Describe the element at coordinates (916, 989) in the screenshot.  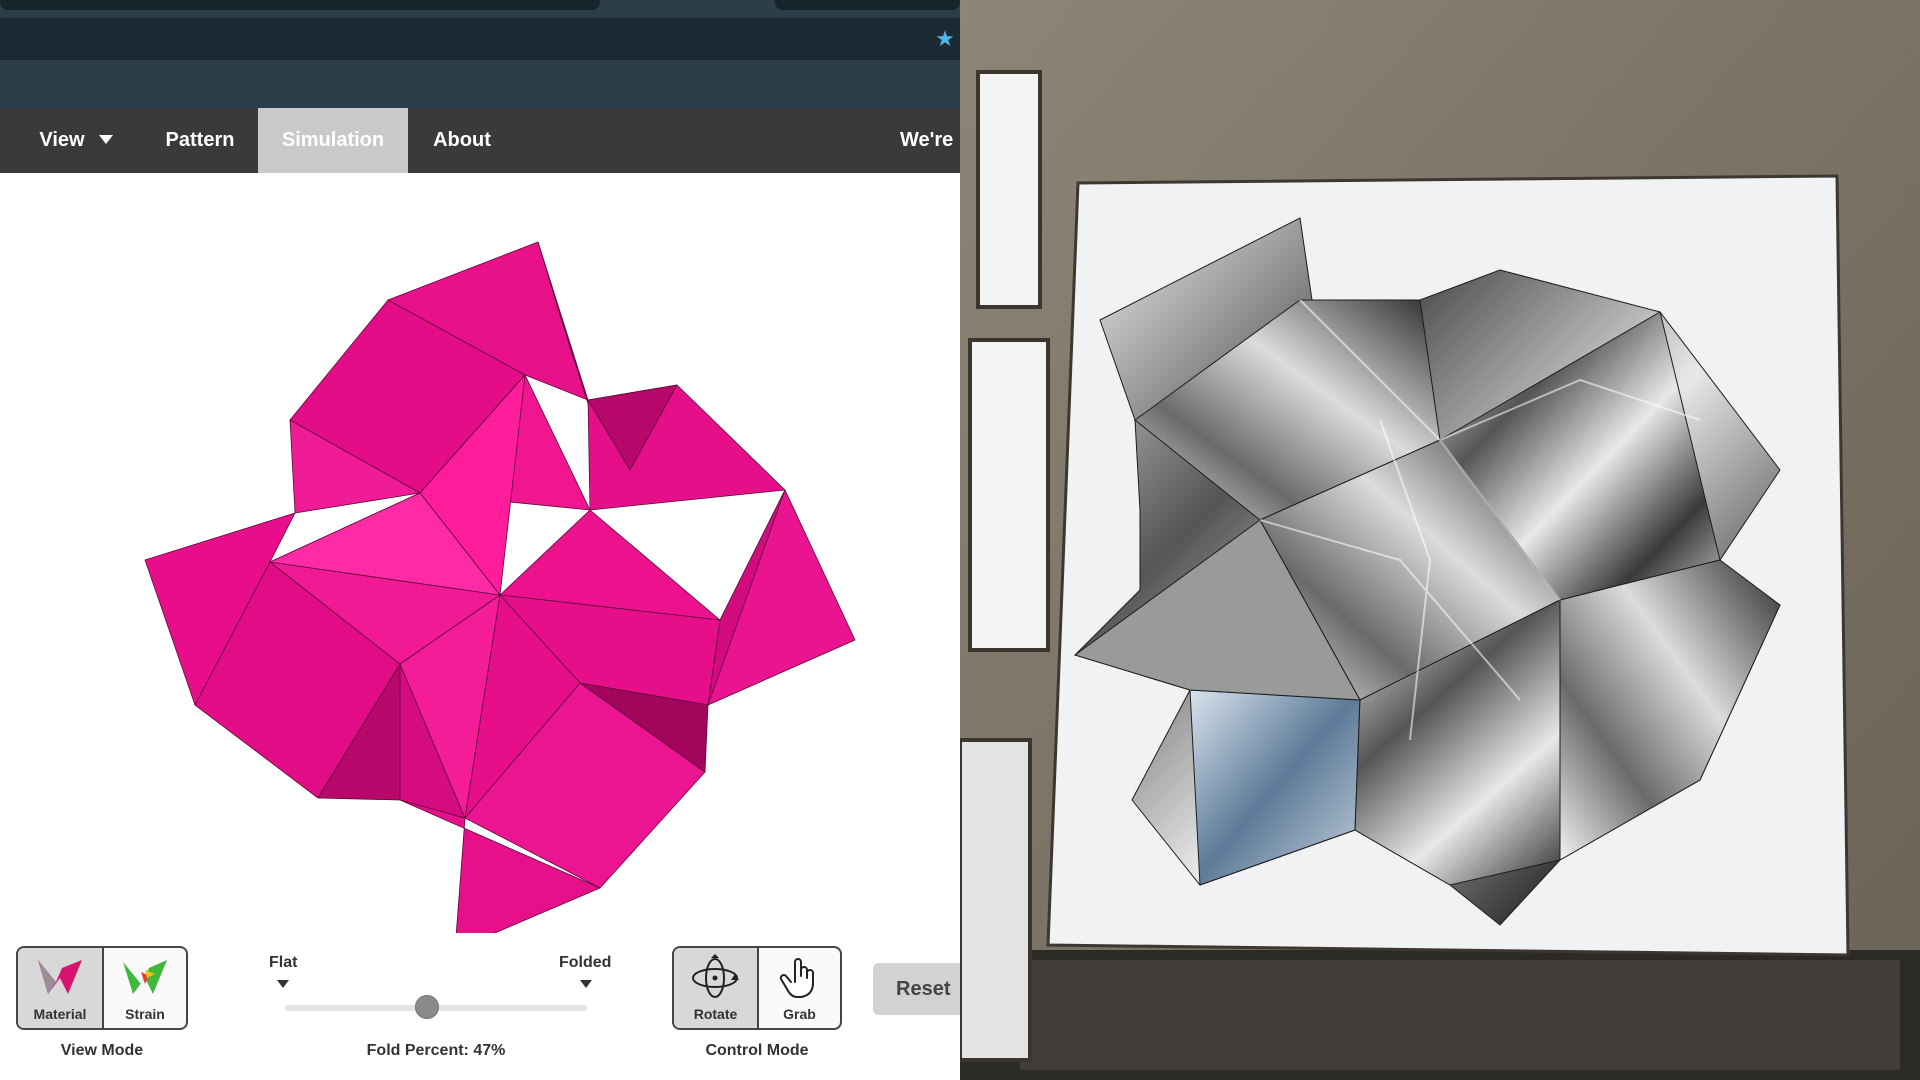
I see `reset-button: Reset` at that location.